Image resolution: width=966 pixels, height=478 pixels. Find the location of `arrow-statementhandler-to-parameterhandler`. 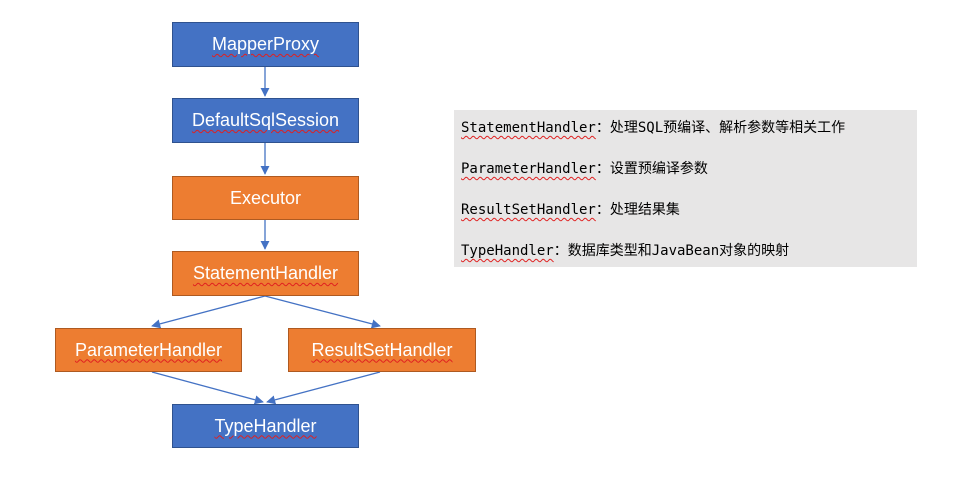

arrow-statementhandler-to-parameterhandler is located at coordinates (208, 312).